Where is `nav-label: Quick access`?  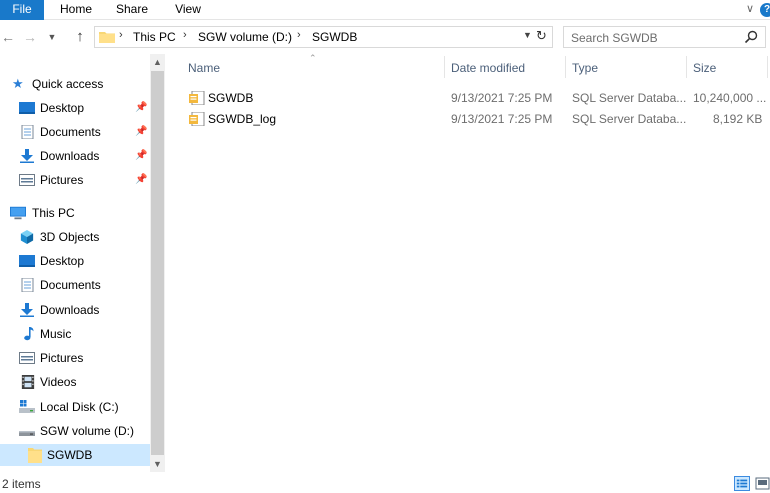 nav-label: Quick access is located at coordinates (68, 84).